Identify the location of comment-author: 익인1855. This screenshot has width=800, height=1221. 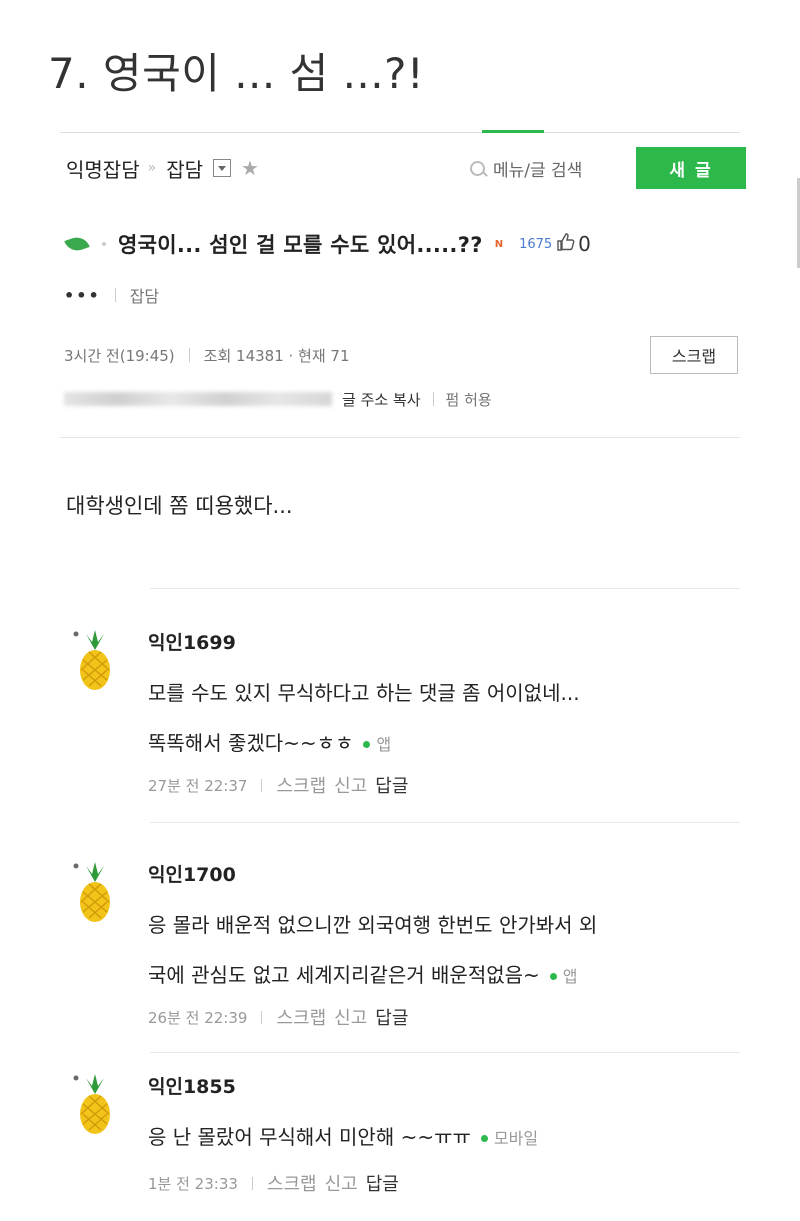
(192, 1087).